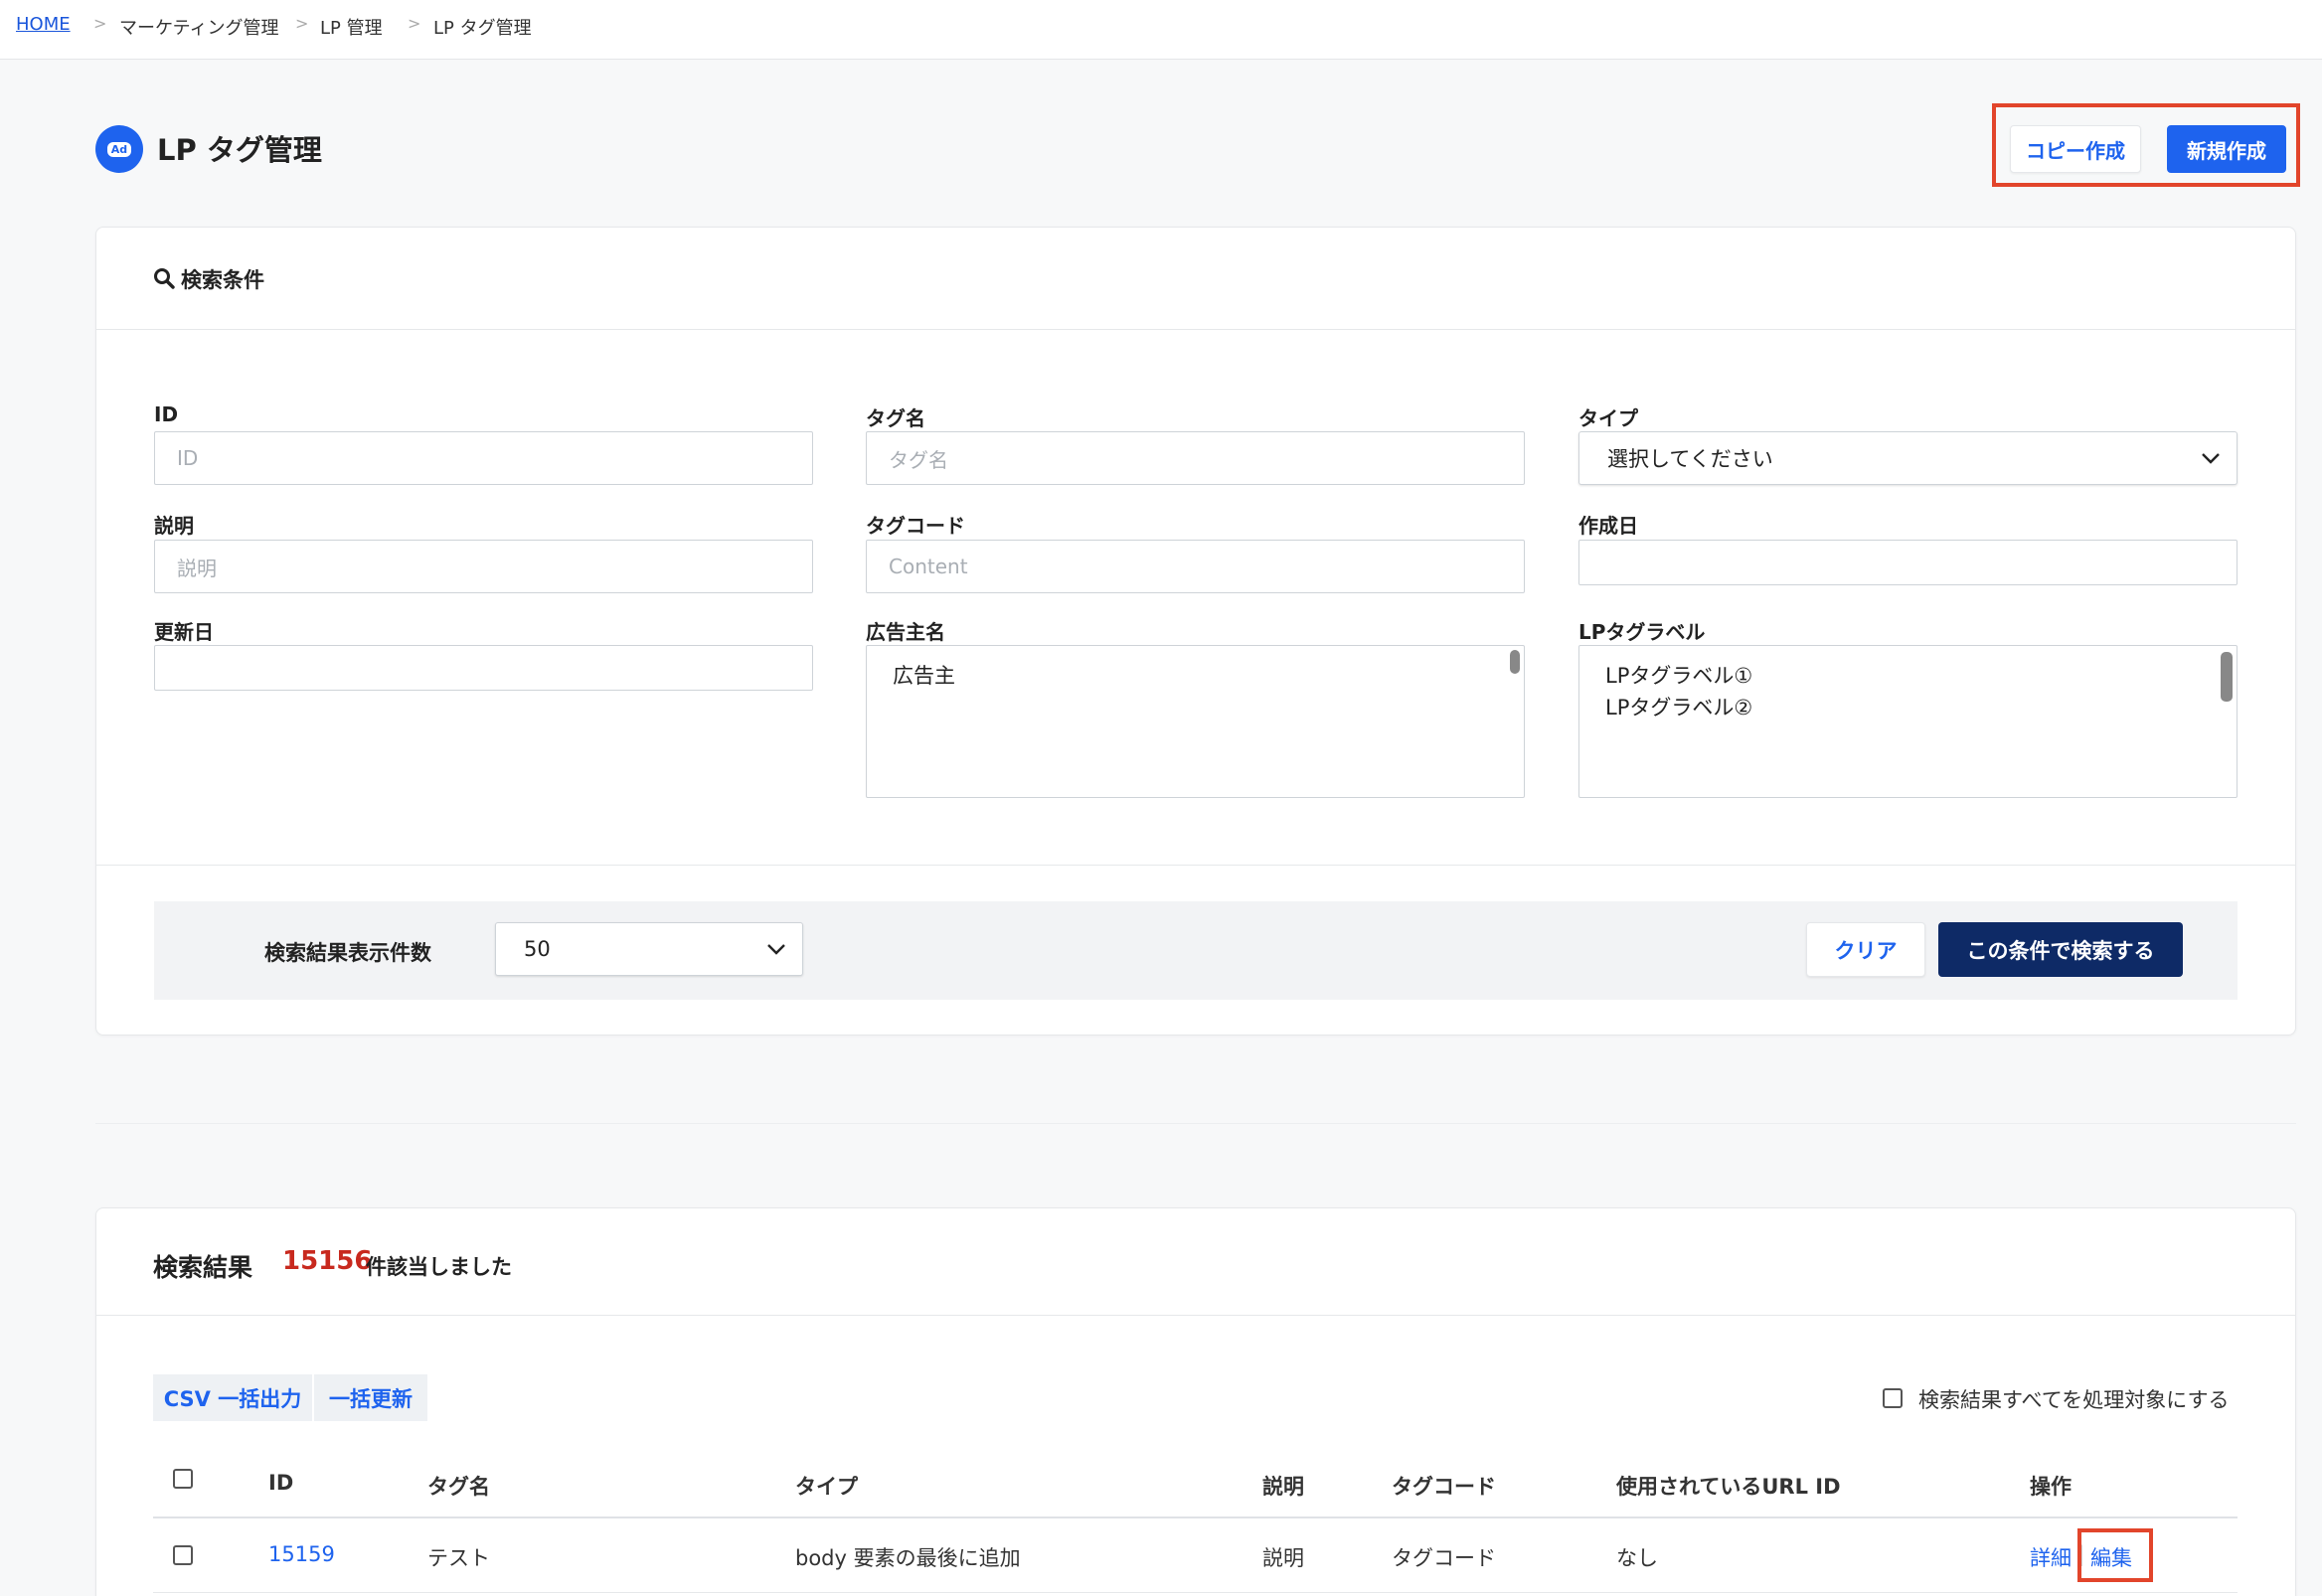  I want to click on tag-code-input: Content, so click(1195, 567).